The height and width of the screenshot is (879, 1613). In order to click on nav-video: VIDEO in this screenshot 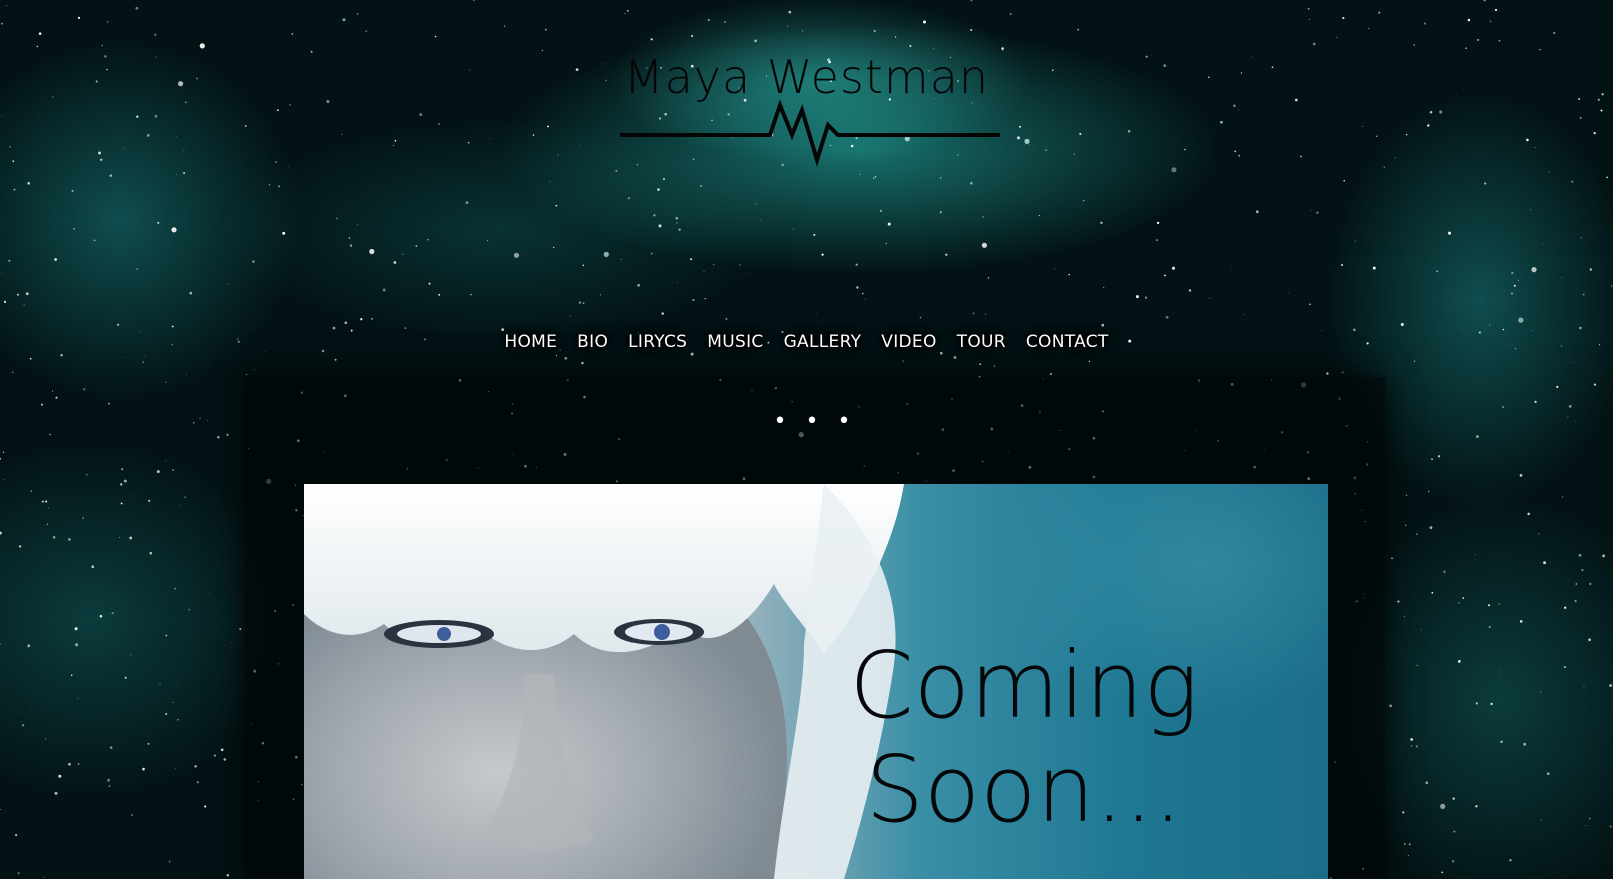, I will do `click(908, 342)`.